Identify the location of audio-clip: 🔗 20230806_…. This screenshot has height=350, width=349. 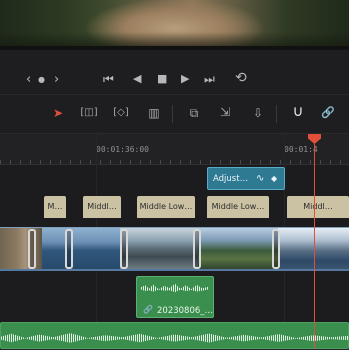
(175, 297).